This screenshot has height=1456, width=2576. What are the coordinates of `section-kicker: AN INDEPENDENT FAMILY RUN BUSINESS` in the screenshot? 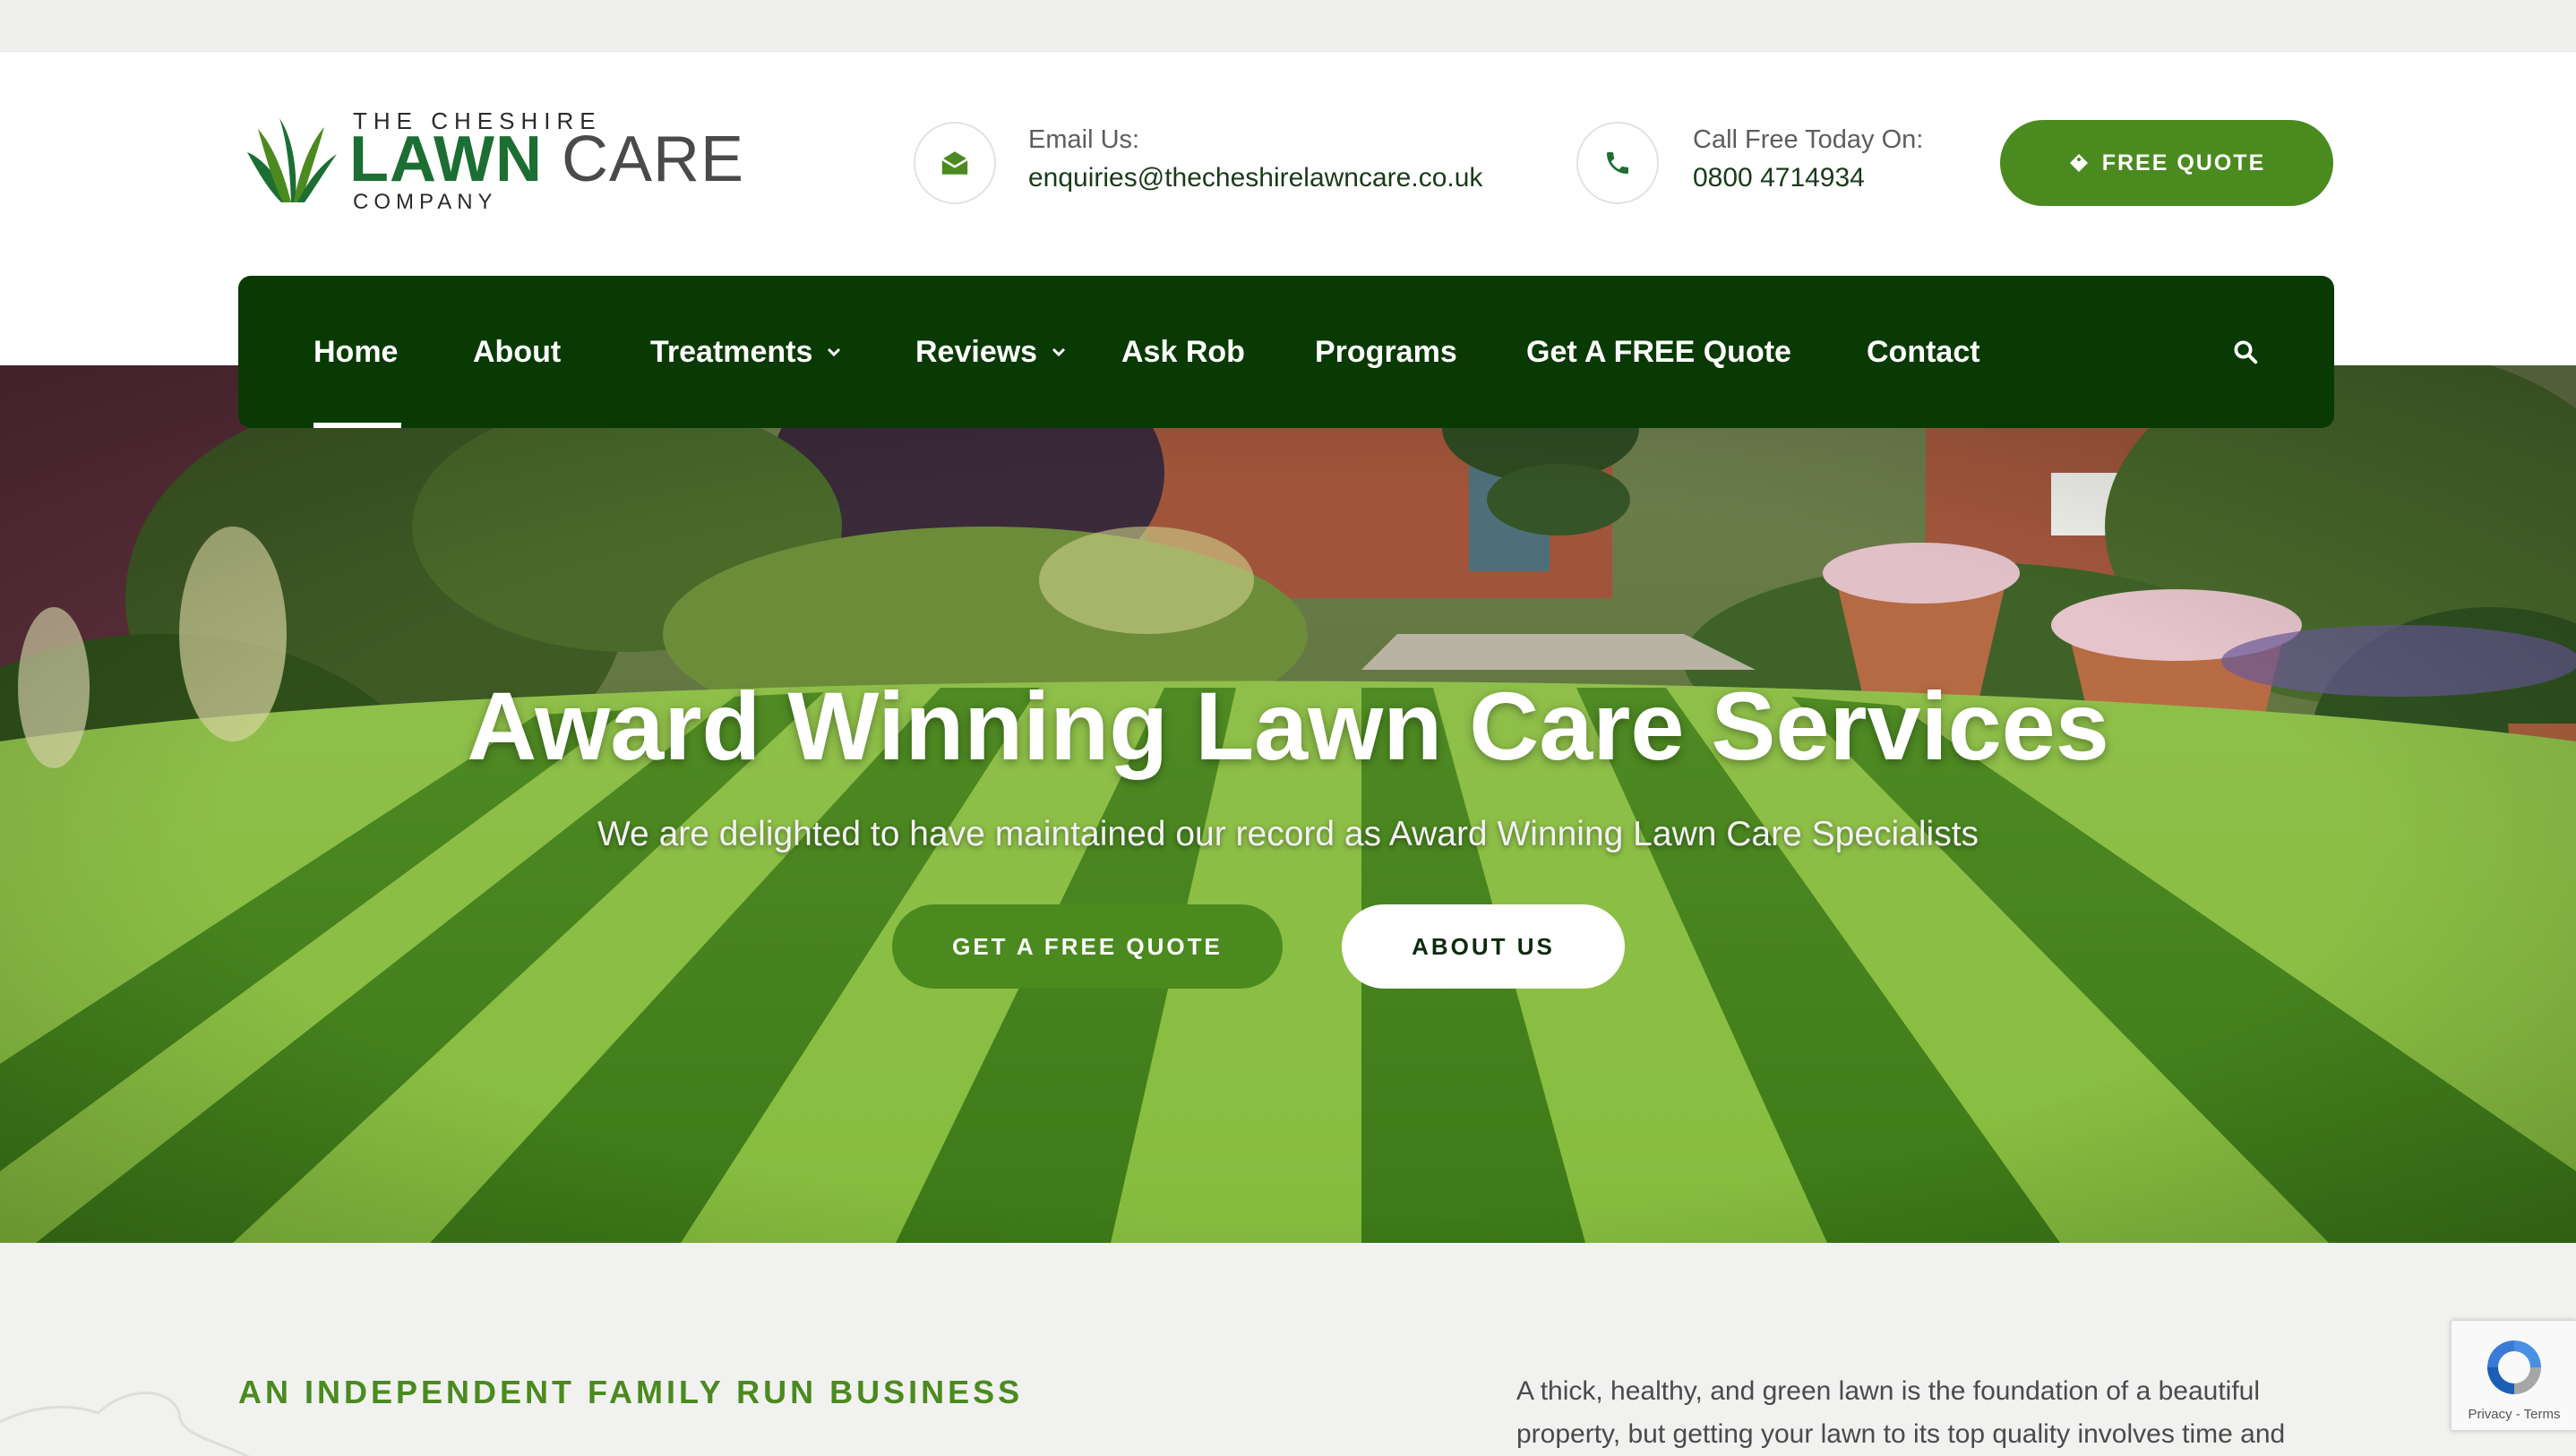 It's located at (631, 1392).